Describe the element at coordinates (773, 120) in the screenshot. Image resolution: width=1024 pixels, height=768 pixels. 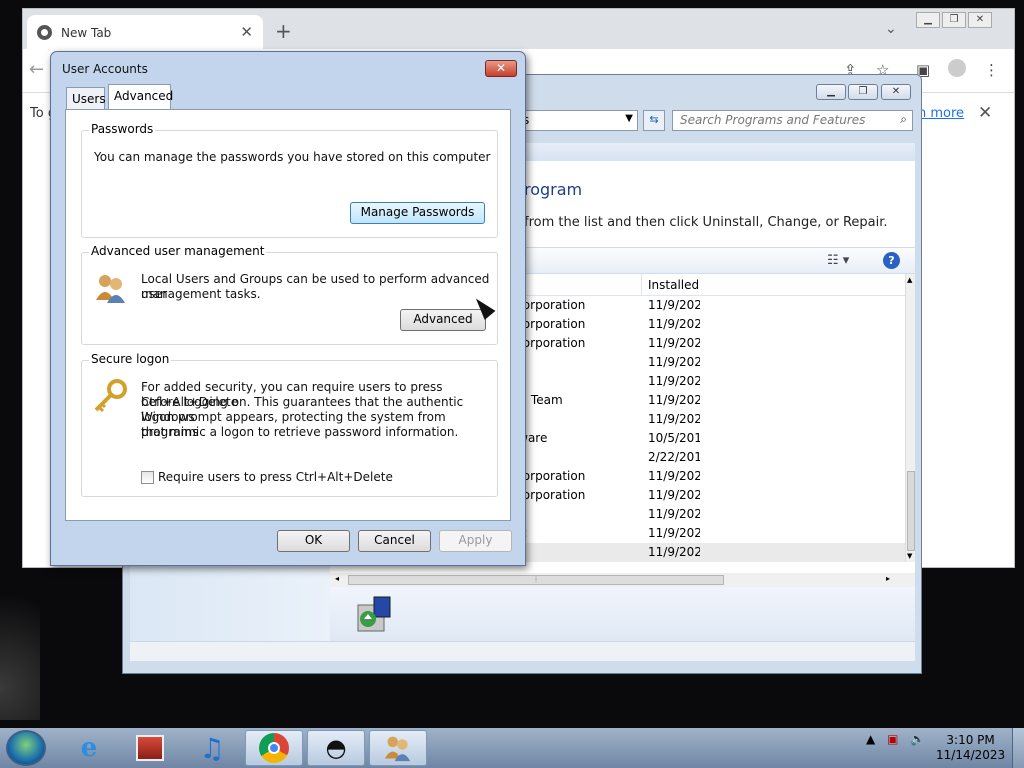
I see `search-placeholder: Search Programs and Features` at that location.